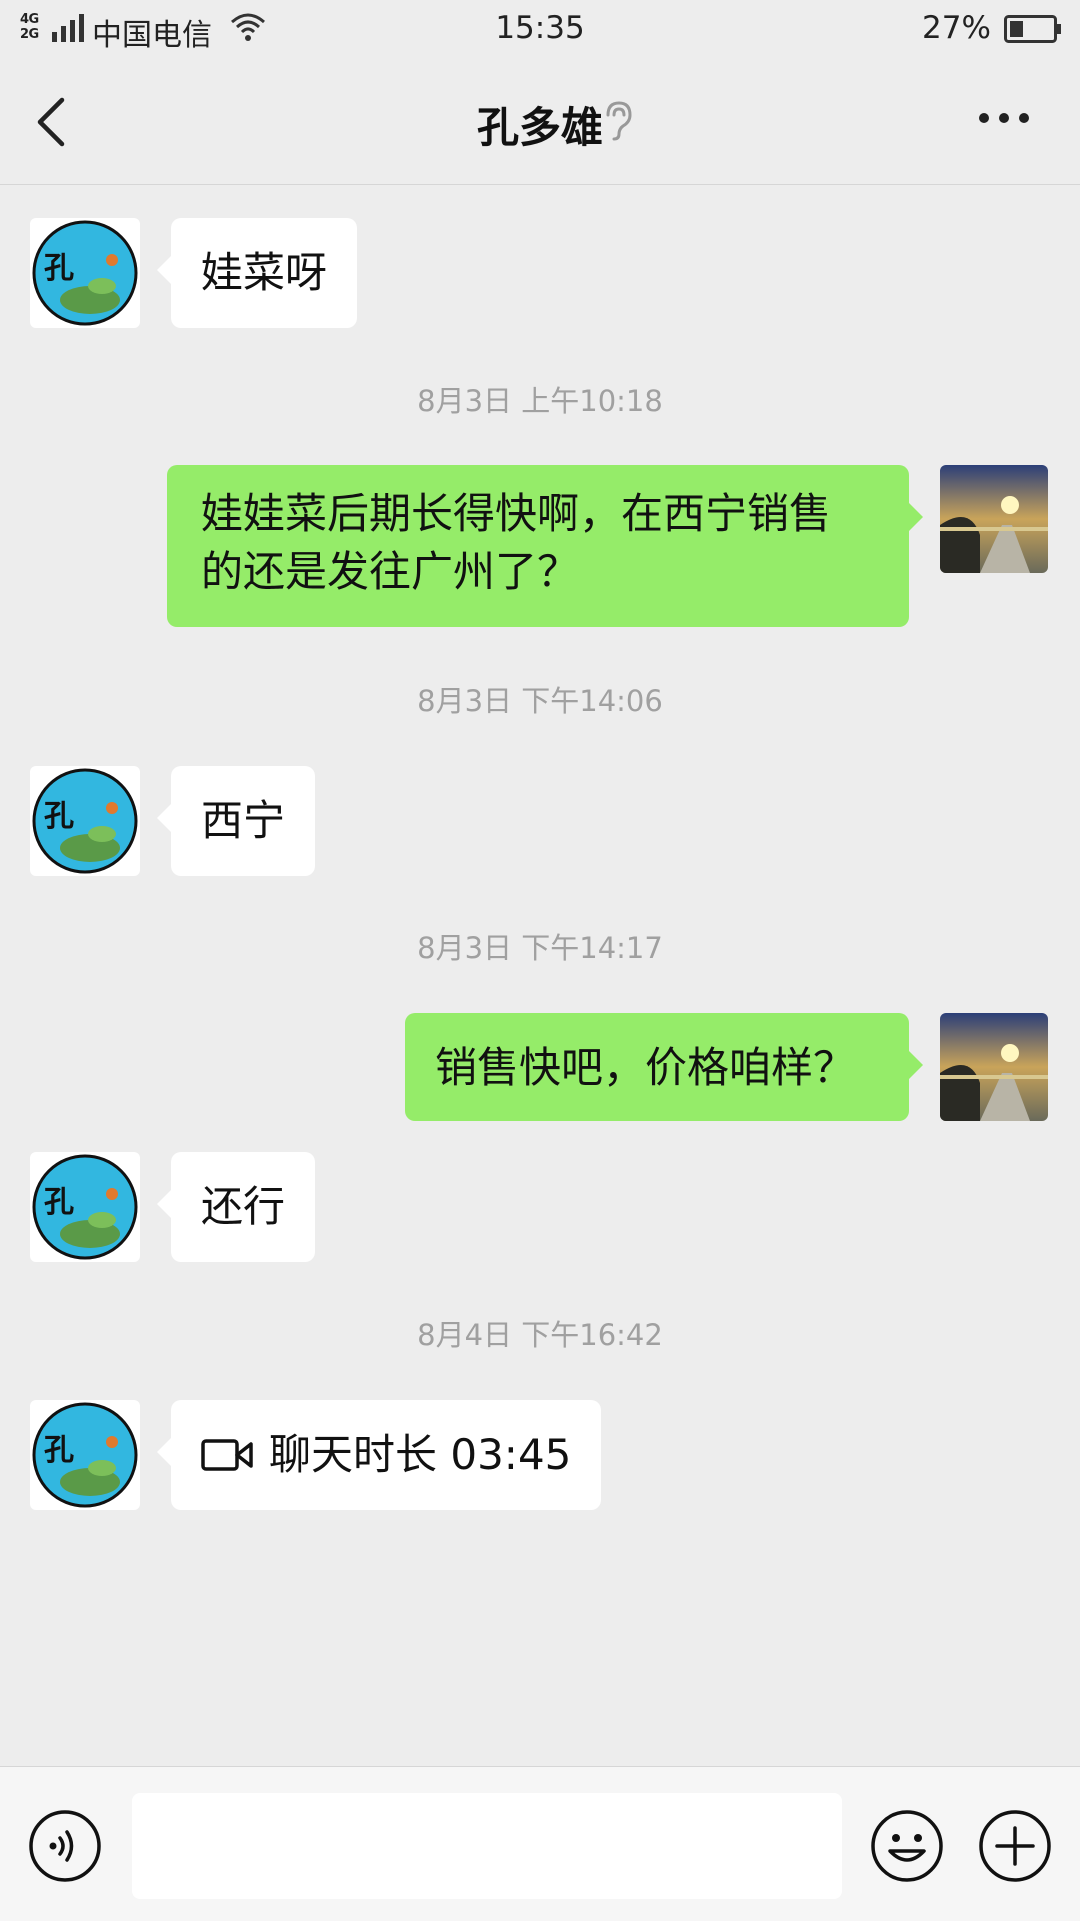 Image resolution: width=1080 pixels, height=1921 pixels. I want to click on chat-title: 孔多雄, so click(539, 127).